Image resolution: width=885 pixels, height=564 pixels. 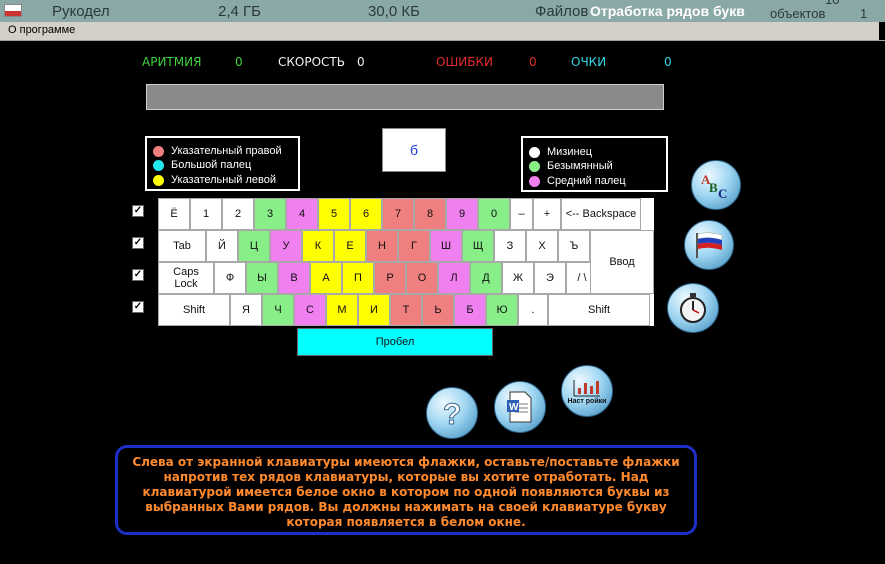 What do you see at coordinates (430, 214) in the screenshot?
I see `key: 8` at bounding box center [430, 214].